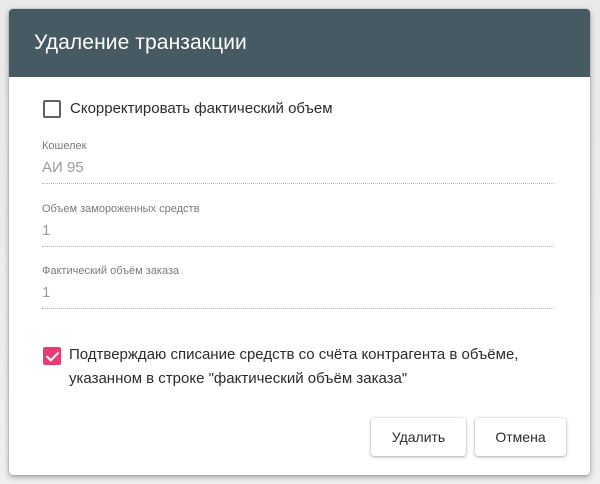 This screenshot has height=484, width=600. What do you see at coordinates (140, 42) in the screenshot?
I see `dialog-title: Удаление транзакции` at bounding box center [140, 42].